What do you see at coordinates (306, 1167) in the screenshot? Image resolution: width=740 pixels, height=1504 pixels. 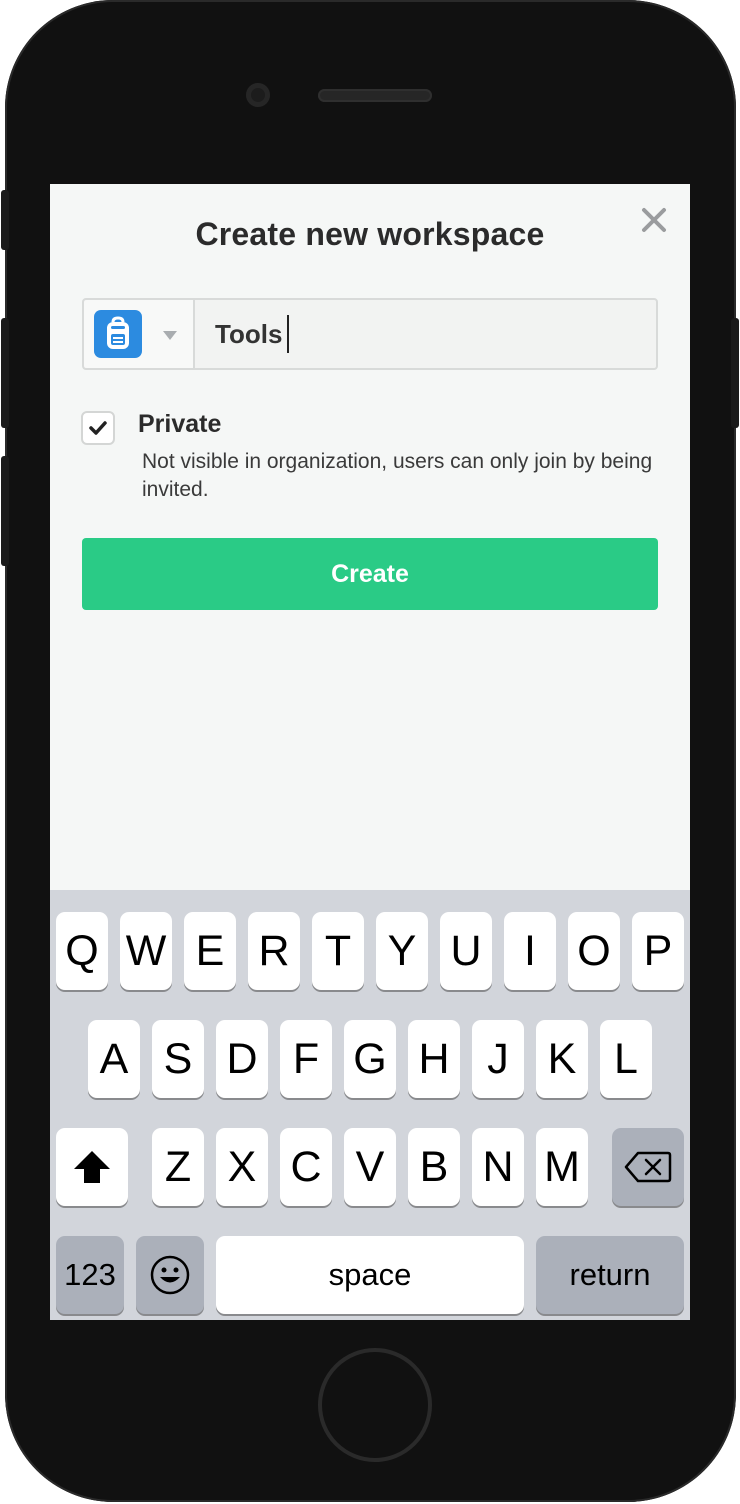 I see `key-c: C` at bounding box center [306, 1167].